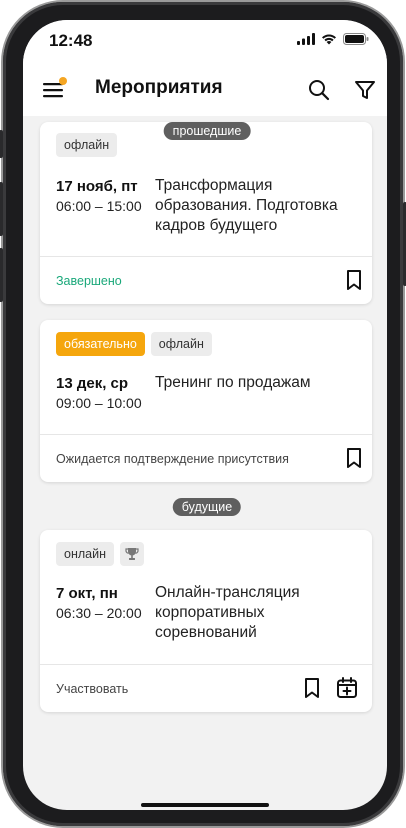 The image size is (406, 828). Describe the element at coordinates (159, 87) in the screenshot. I see `page-title: Мероприятия` at that location.